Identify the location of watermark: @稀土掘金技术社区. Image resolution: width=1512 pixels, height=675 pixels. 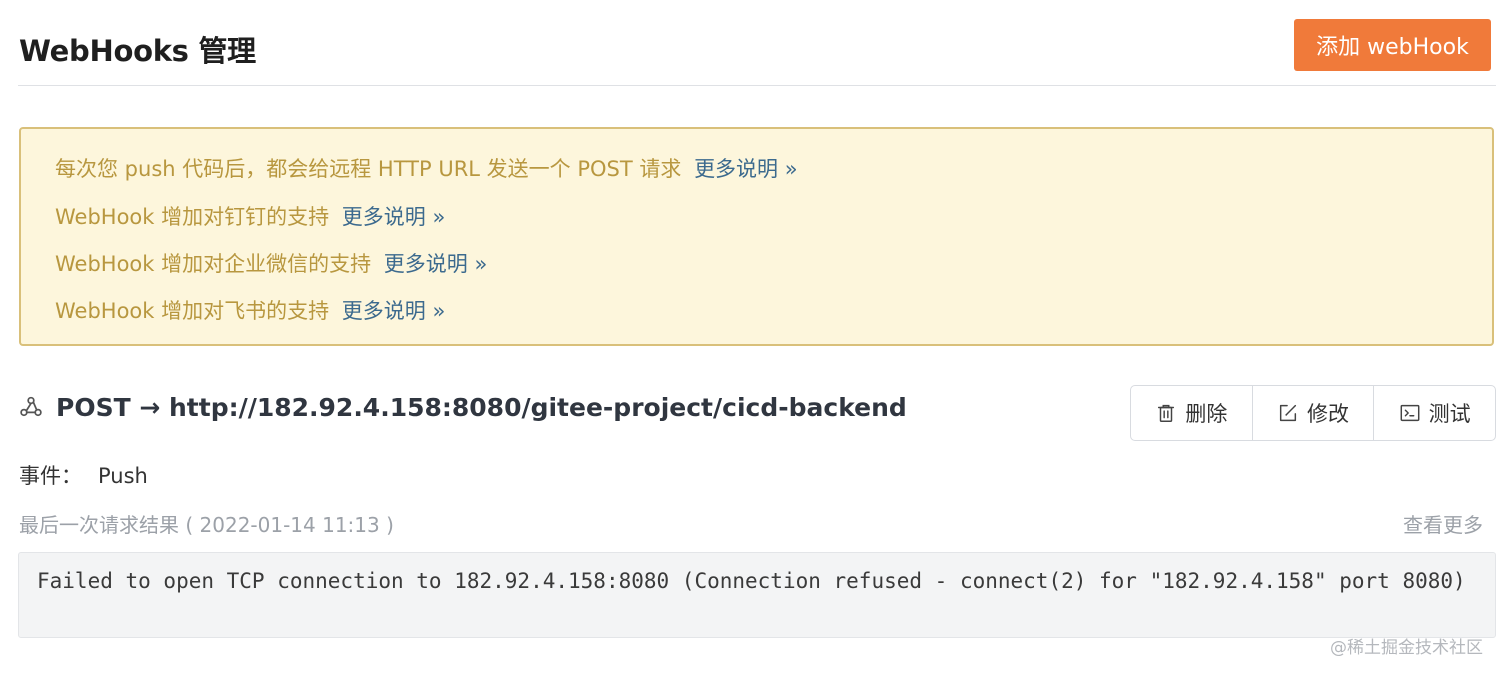
(1406, 648).